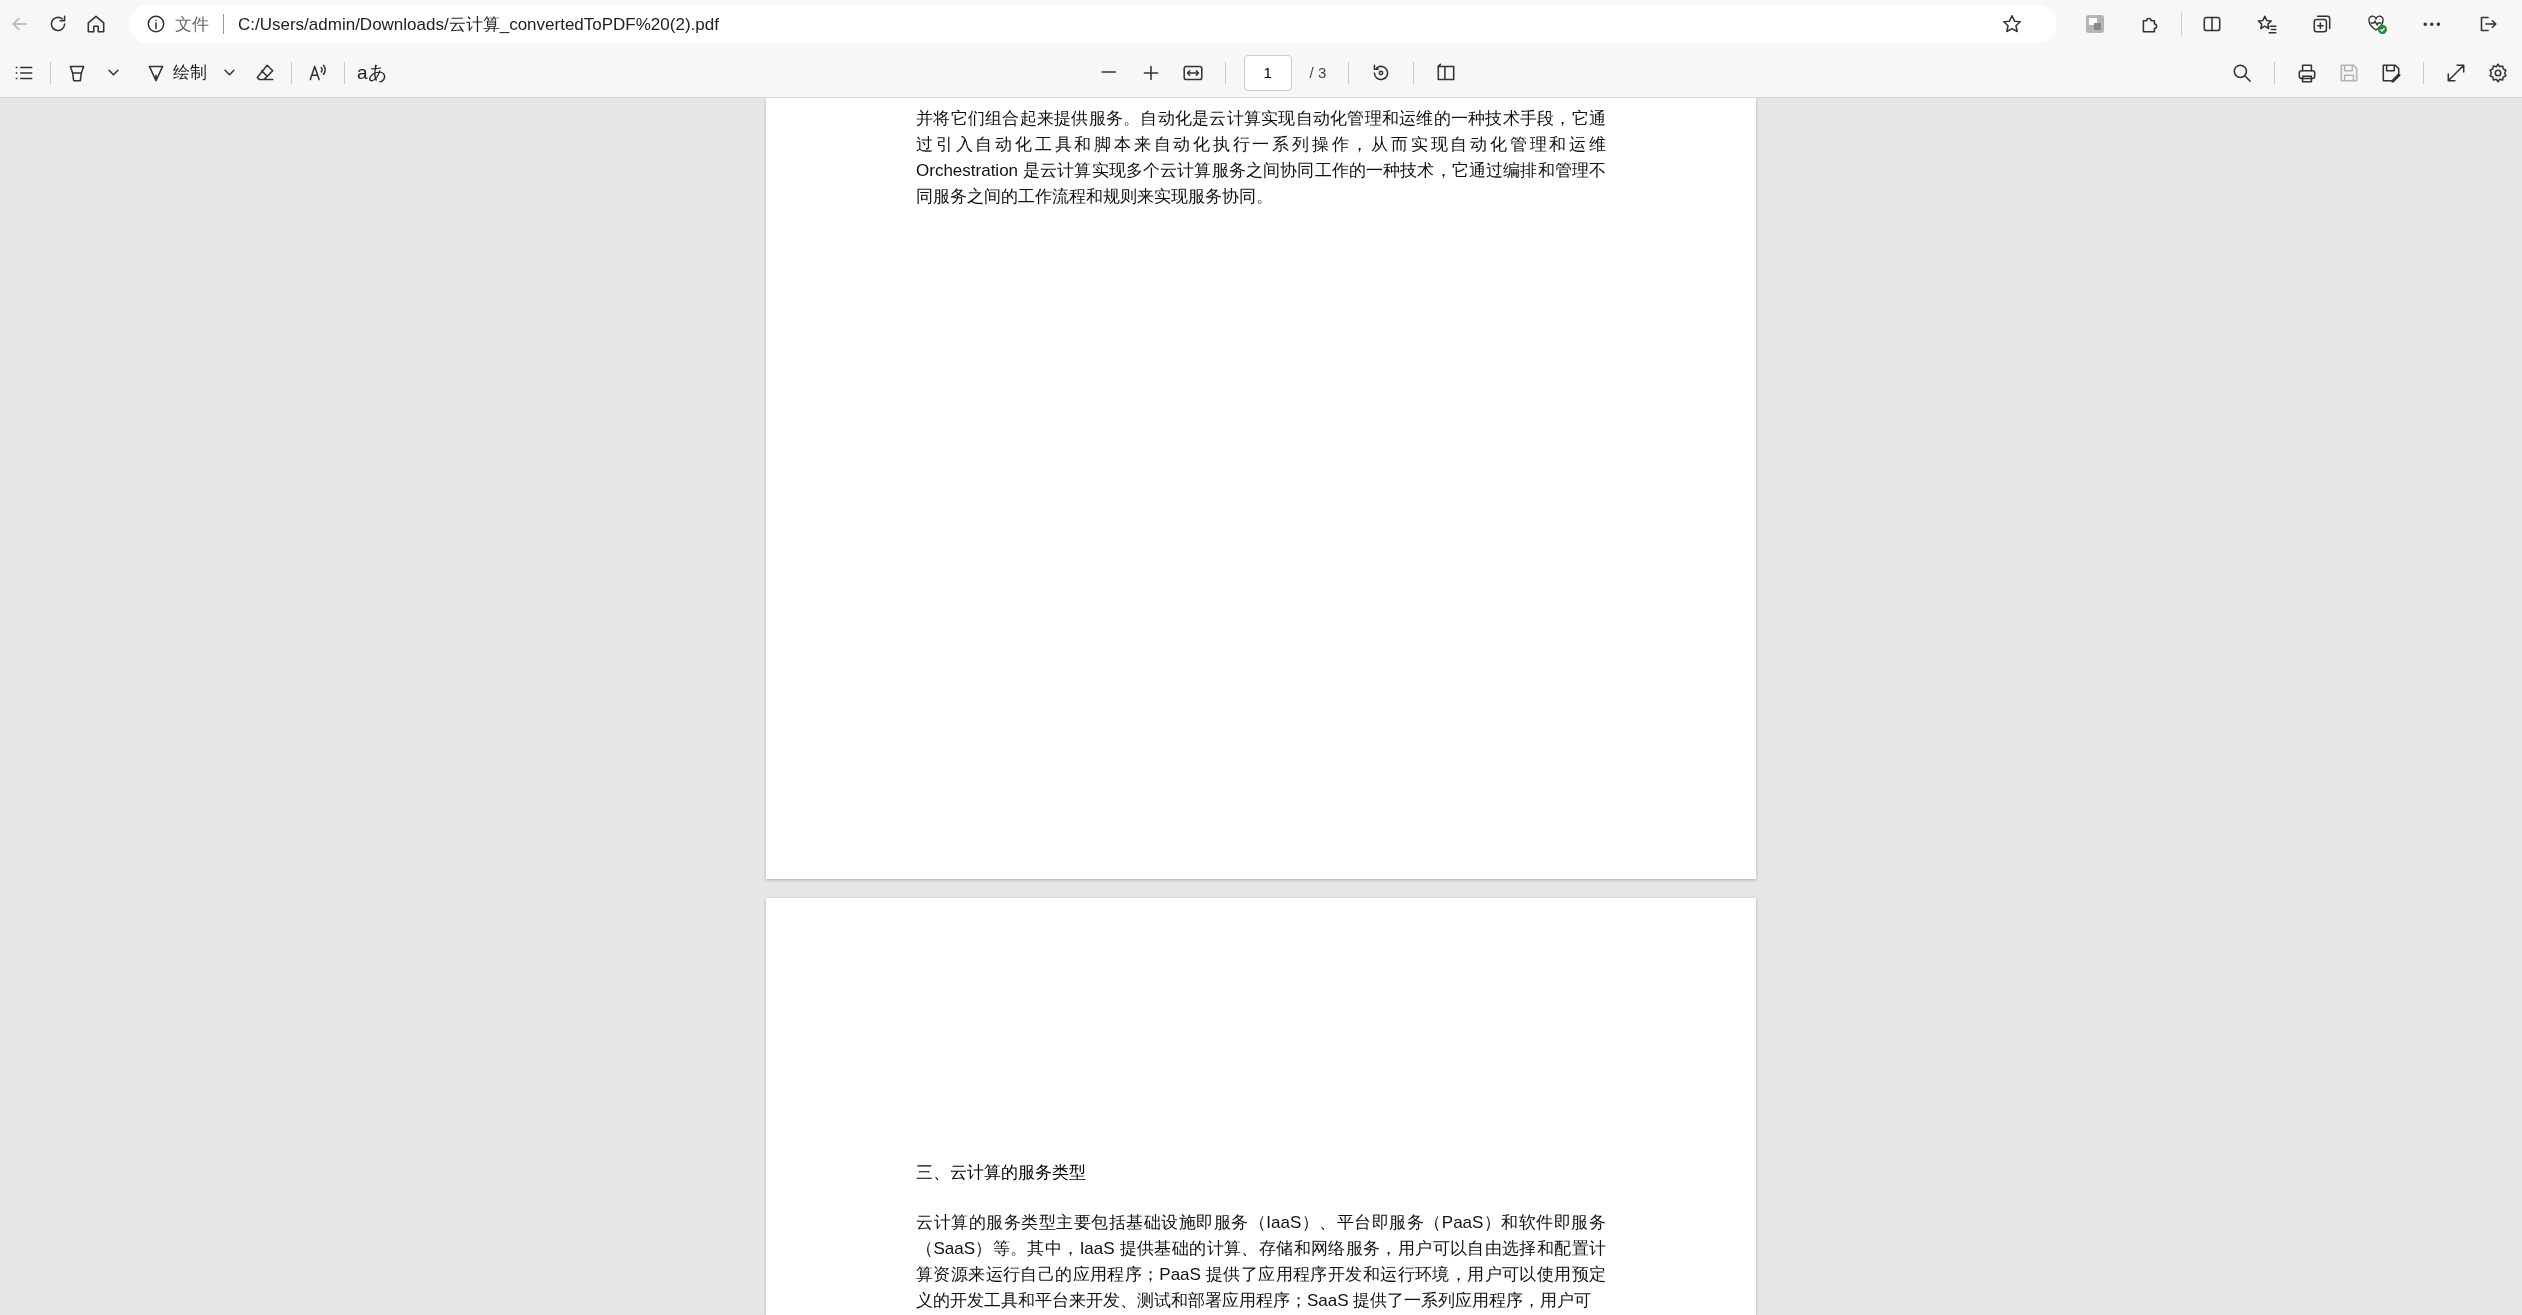 The height and width of the screenshot is (1315, 2522). What do you see at coordinates (176, 72) in the screenshot?
I see `draw-button: 绘制` at bounding box center [176, 72].